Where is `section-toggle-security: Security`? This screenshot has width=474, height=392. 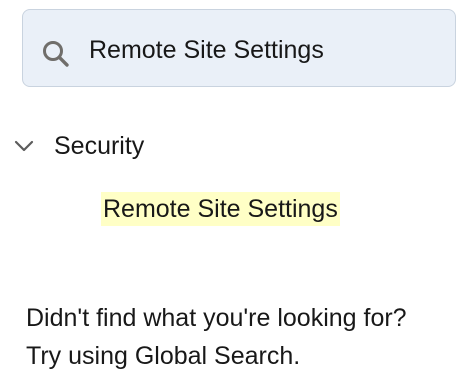 section-toggle-security: Security is located at coordinates (78, 146).